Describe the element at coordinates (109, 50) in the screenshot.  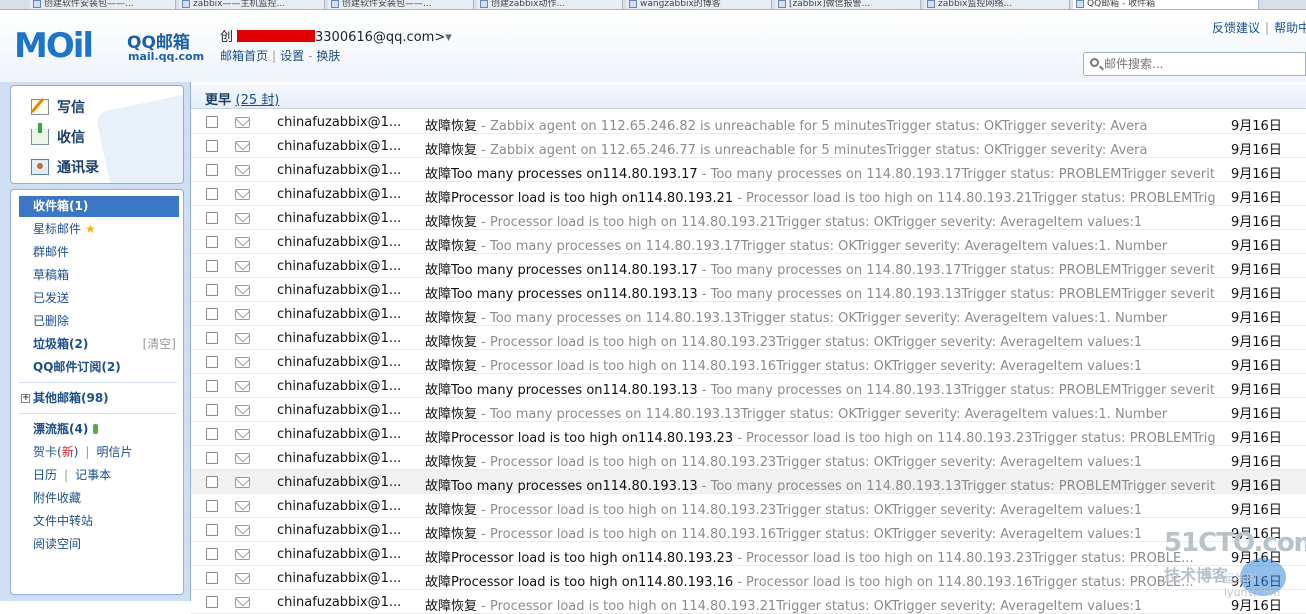
I see `qq-mail-logo: MOil QQ邮箱 mail.qq.com` at that location.